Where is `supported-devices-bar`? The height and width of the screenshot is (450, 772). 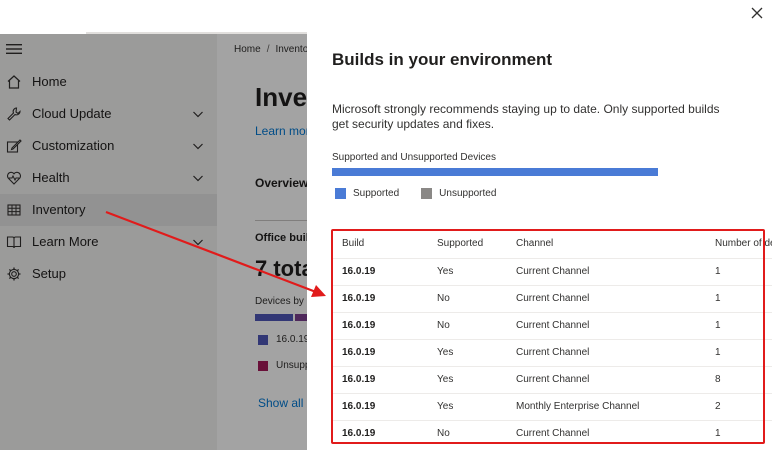 supported-devices-bar is located at coordinates (495, 172).